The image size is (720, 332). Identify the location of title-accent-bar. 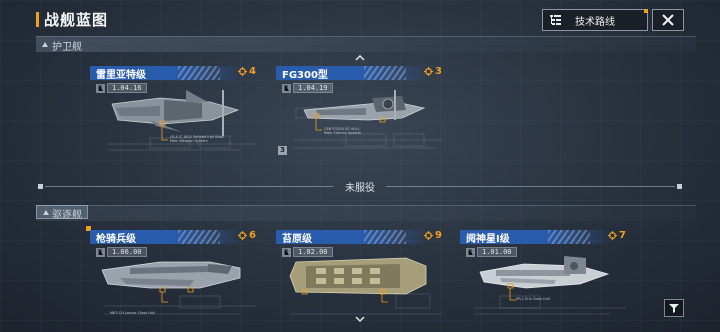
(37, 19).